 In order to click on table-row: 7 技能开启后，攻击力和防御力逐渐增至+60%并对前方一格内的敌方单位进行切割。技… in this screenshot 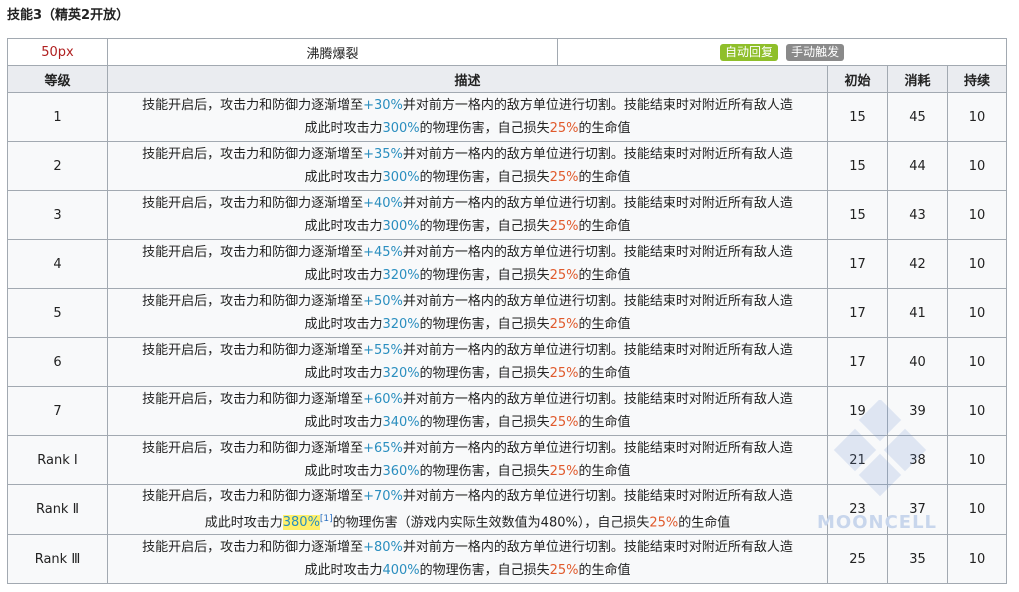, I will do `click(507, 411)`.